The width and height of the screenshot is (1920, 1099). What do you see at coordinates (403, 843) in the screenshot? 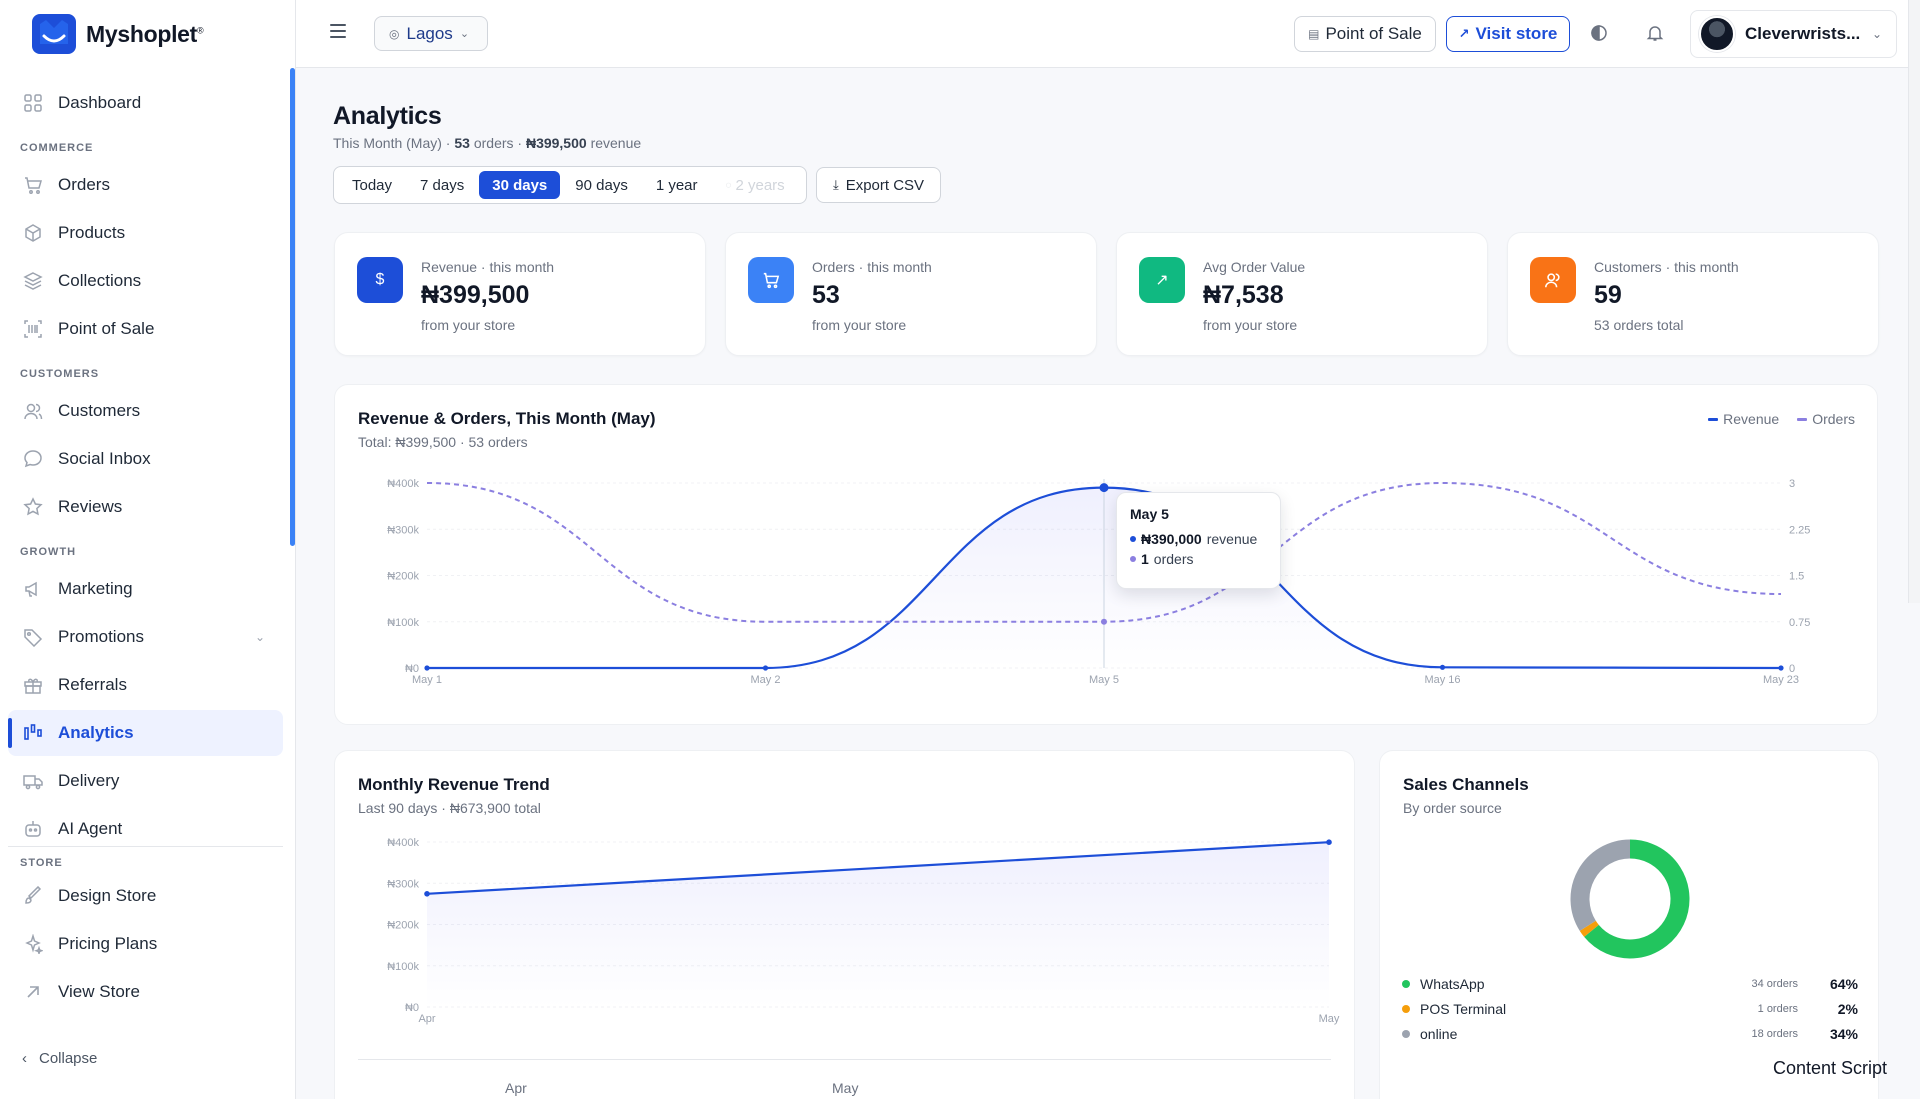
I see `y-tick-label: ₦400k` at bounding box center [403, 843].